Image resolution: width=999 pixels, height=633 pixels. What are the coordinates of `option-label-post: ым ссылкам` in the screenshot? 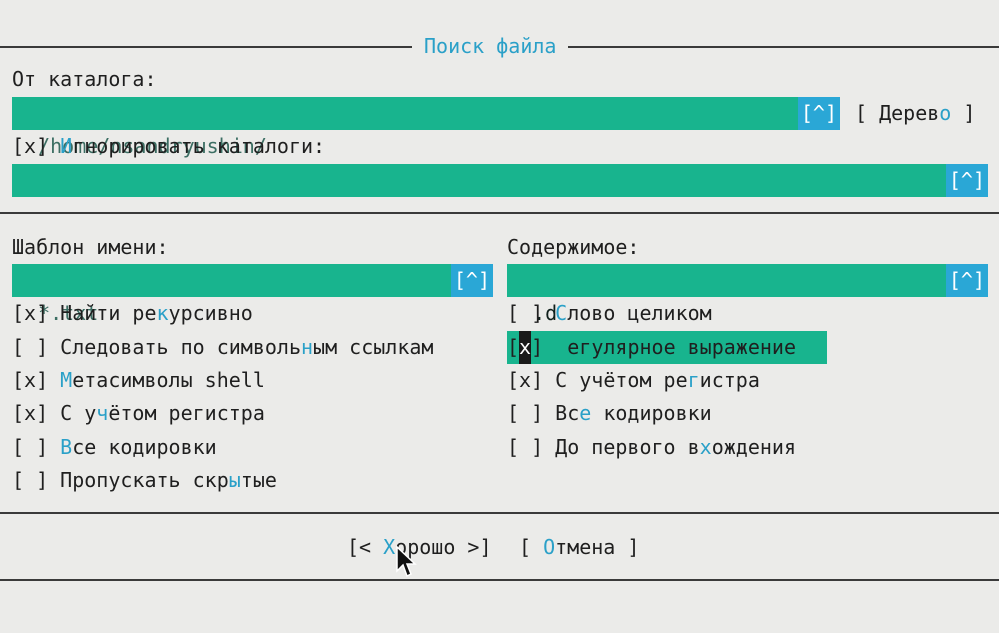 It's located at (373, 347).